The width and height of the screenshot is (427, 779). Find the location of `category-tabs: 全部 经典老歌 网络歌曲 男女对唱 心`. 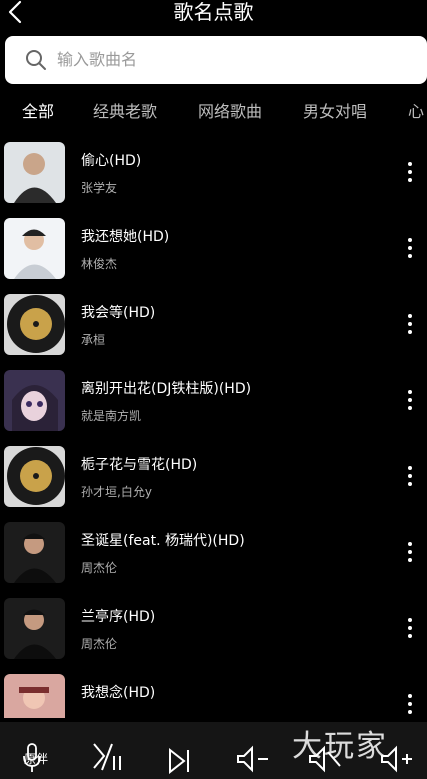

category-tabs: 全部 经典老歌 网络歌曲 男女对唱 心 is located at coordinates (213, 114).